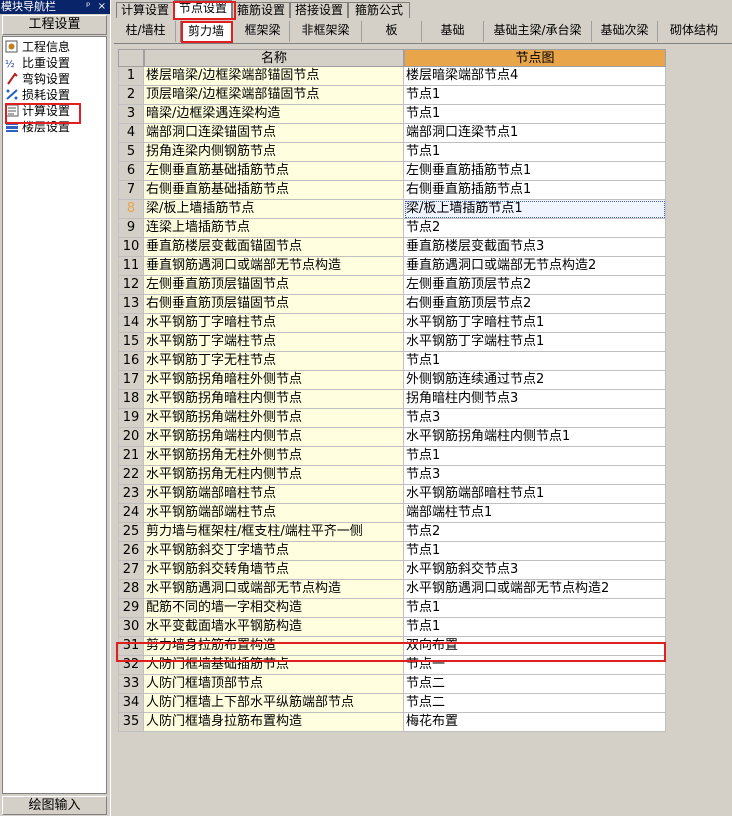 This screenshot has height=816, width=732. Describe the element at coordinates (535, 304) in the screenshot. I see `row-node-value: 右侧垂直筋顶层节点2` at that location.